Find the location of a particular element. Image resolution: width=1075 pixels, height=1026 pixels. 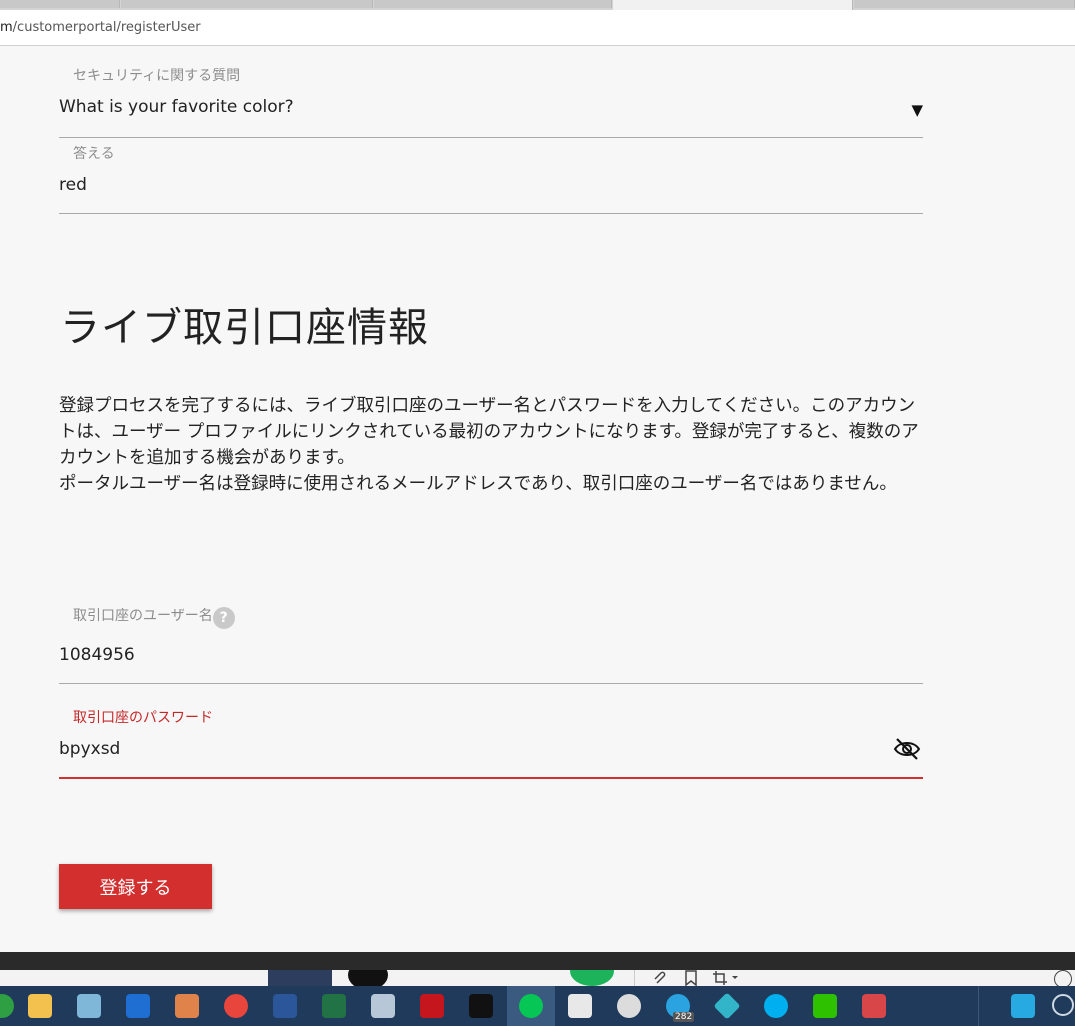

acrobat-icon is located at coordinates (432, 1006).